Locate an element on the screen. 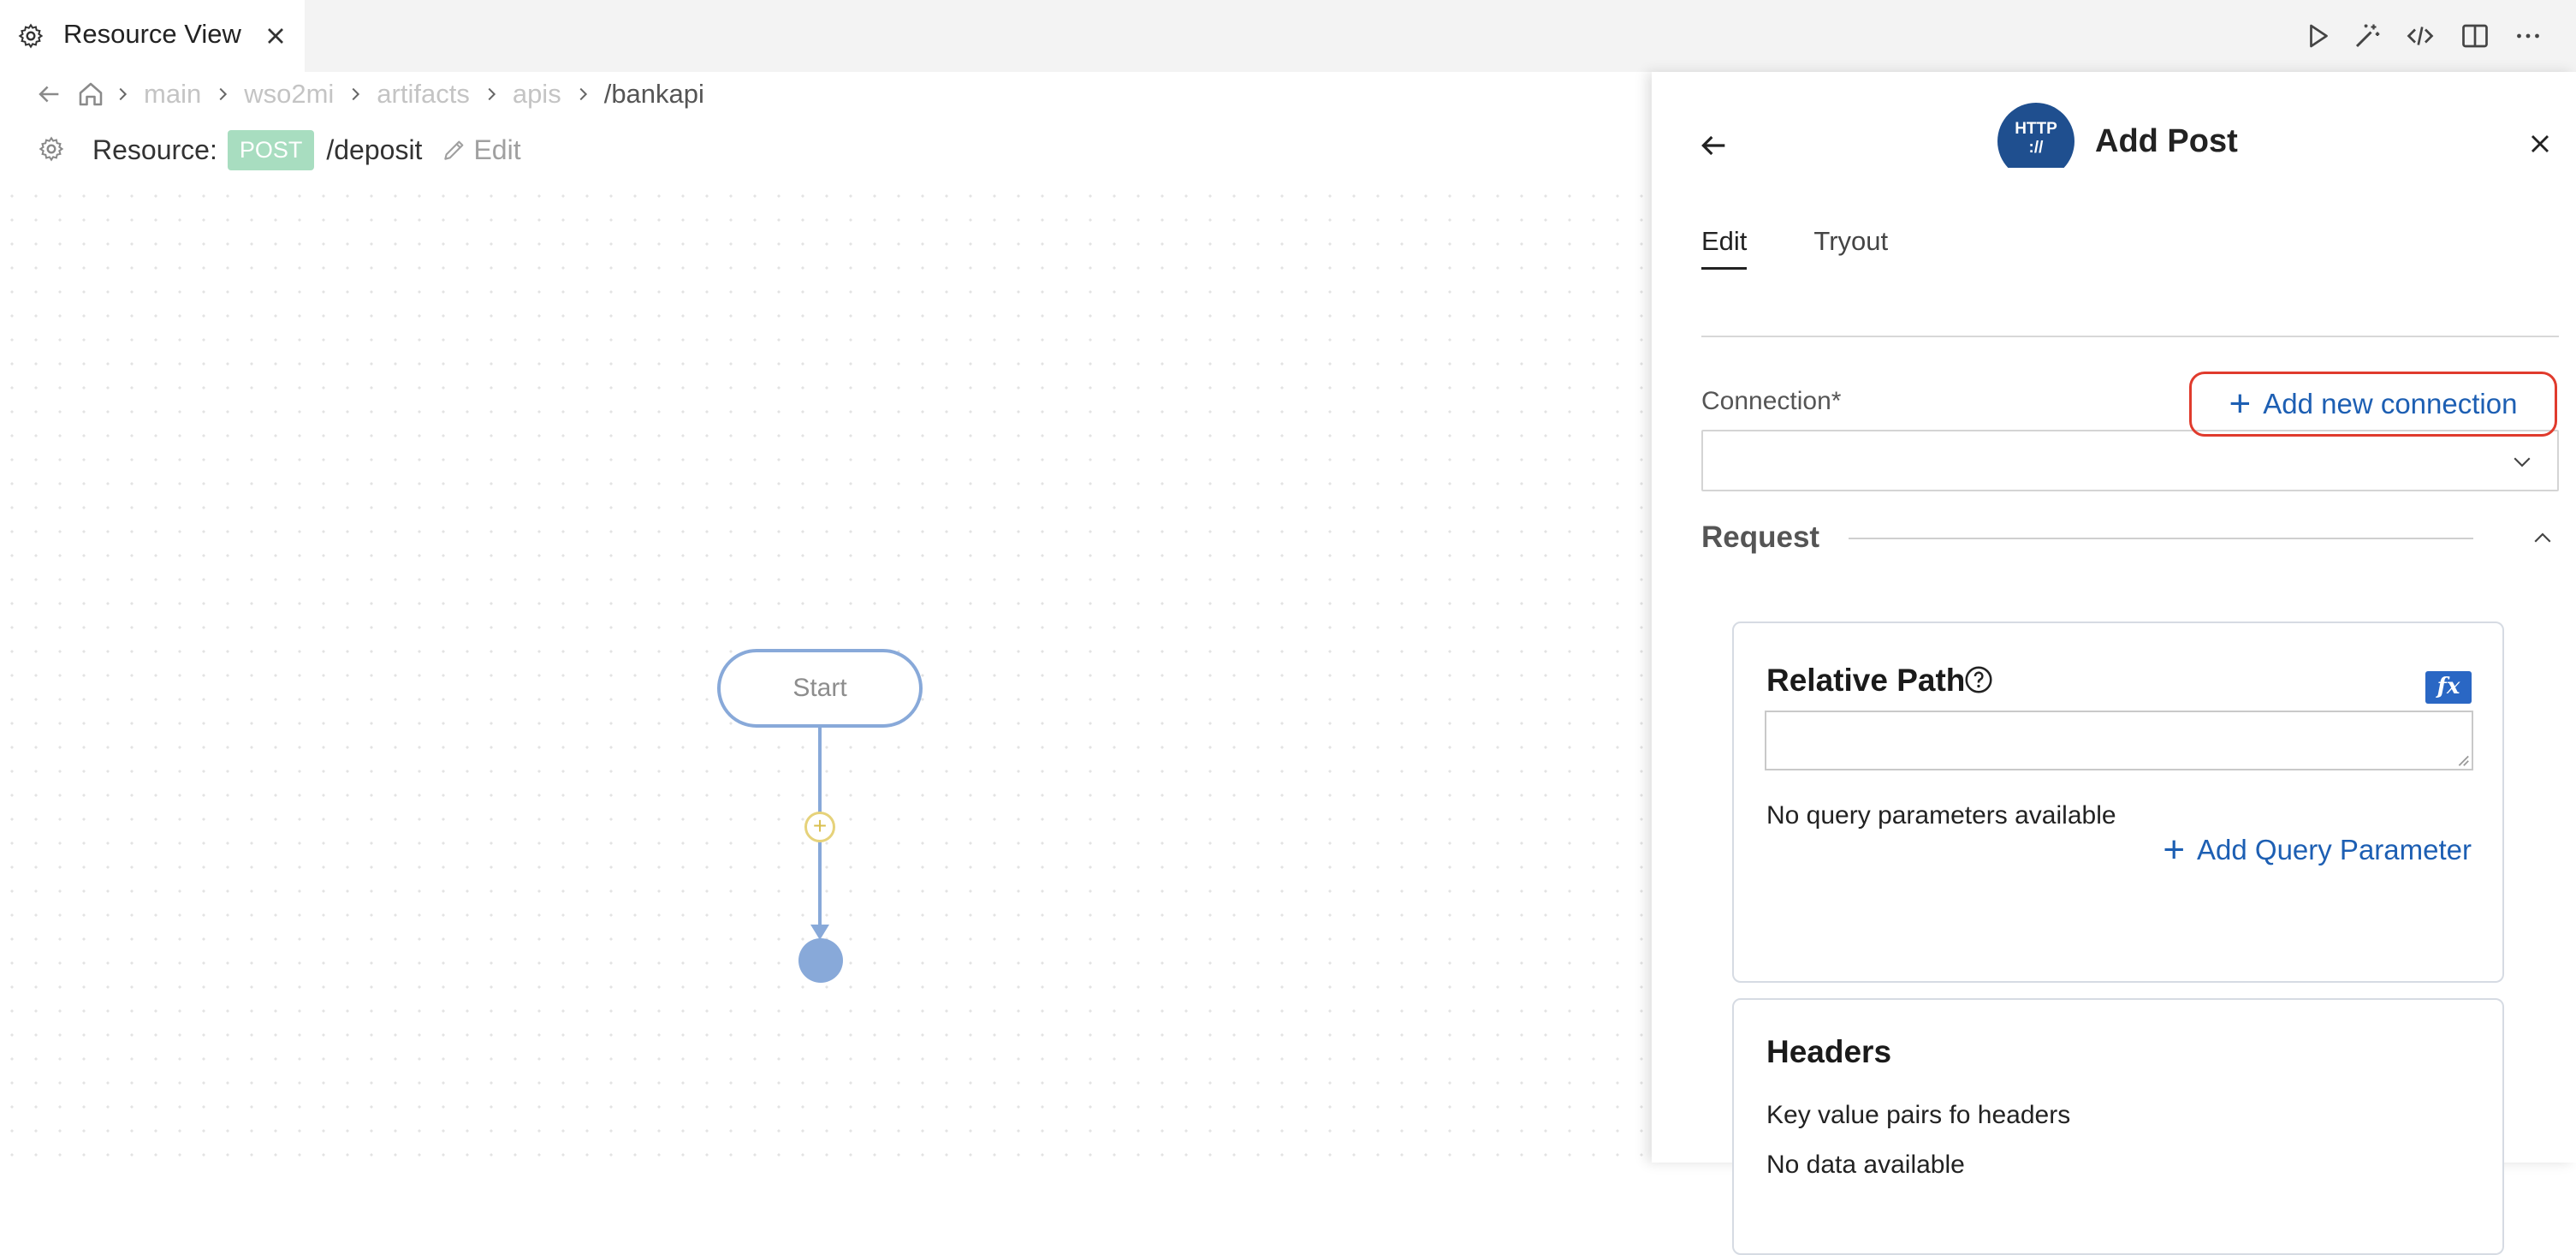 This screenshot has height=1255, width=2576. no-query-params-text: No query parameters available is located at coordinates (1941, 815).